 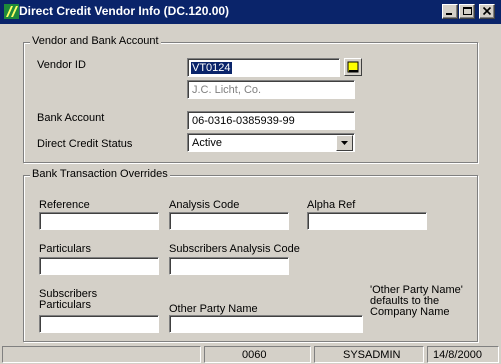 What do you see at coordinates (367, 221) in the screenshot?
I see `alpha-ref-field` at bounding box center [367, 221].